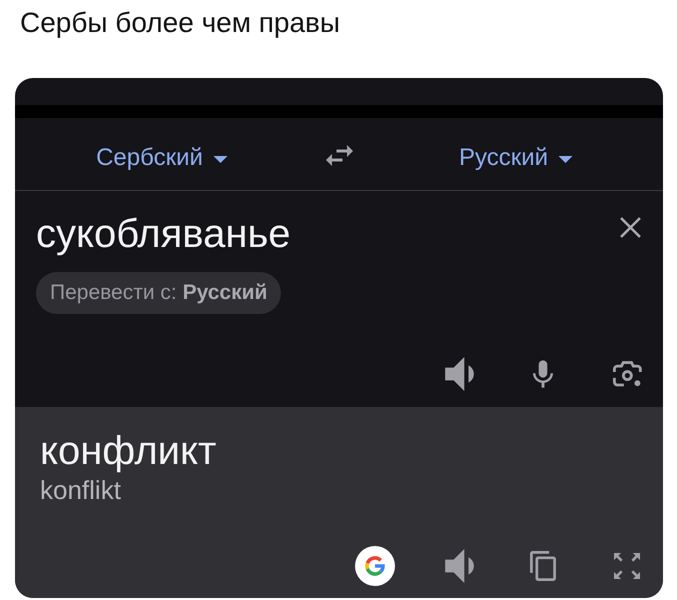 The width and height of the screenshot is (677, 600). I want to click on clear-text-button, so click(630, 227).